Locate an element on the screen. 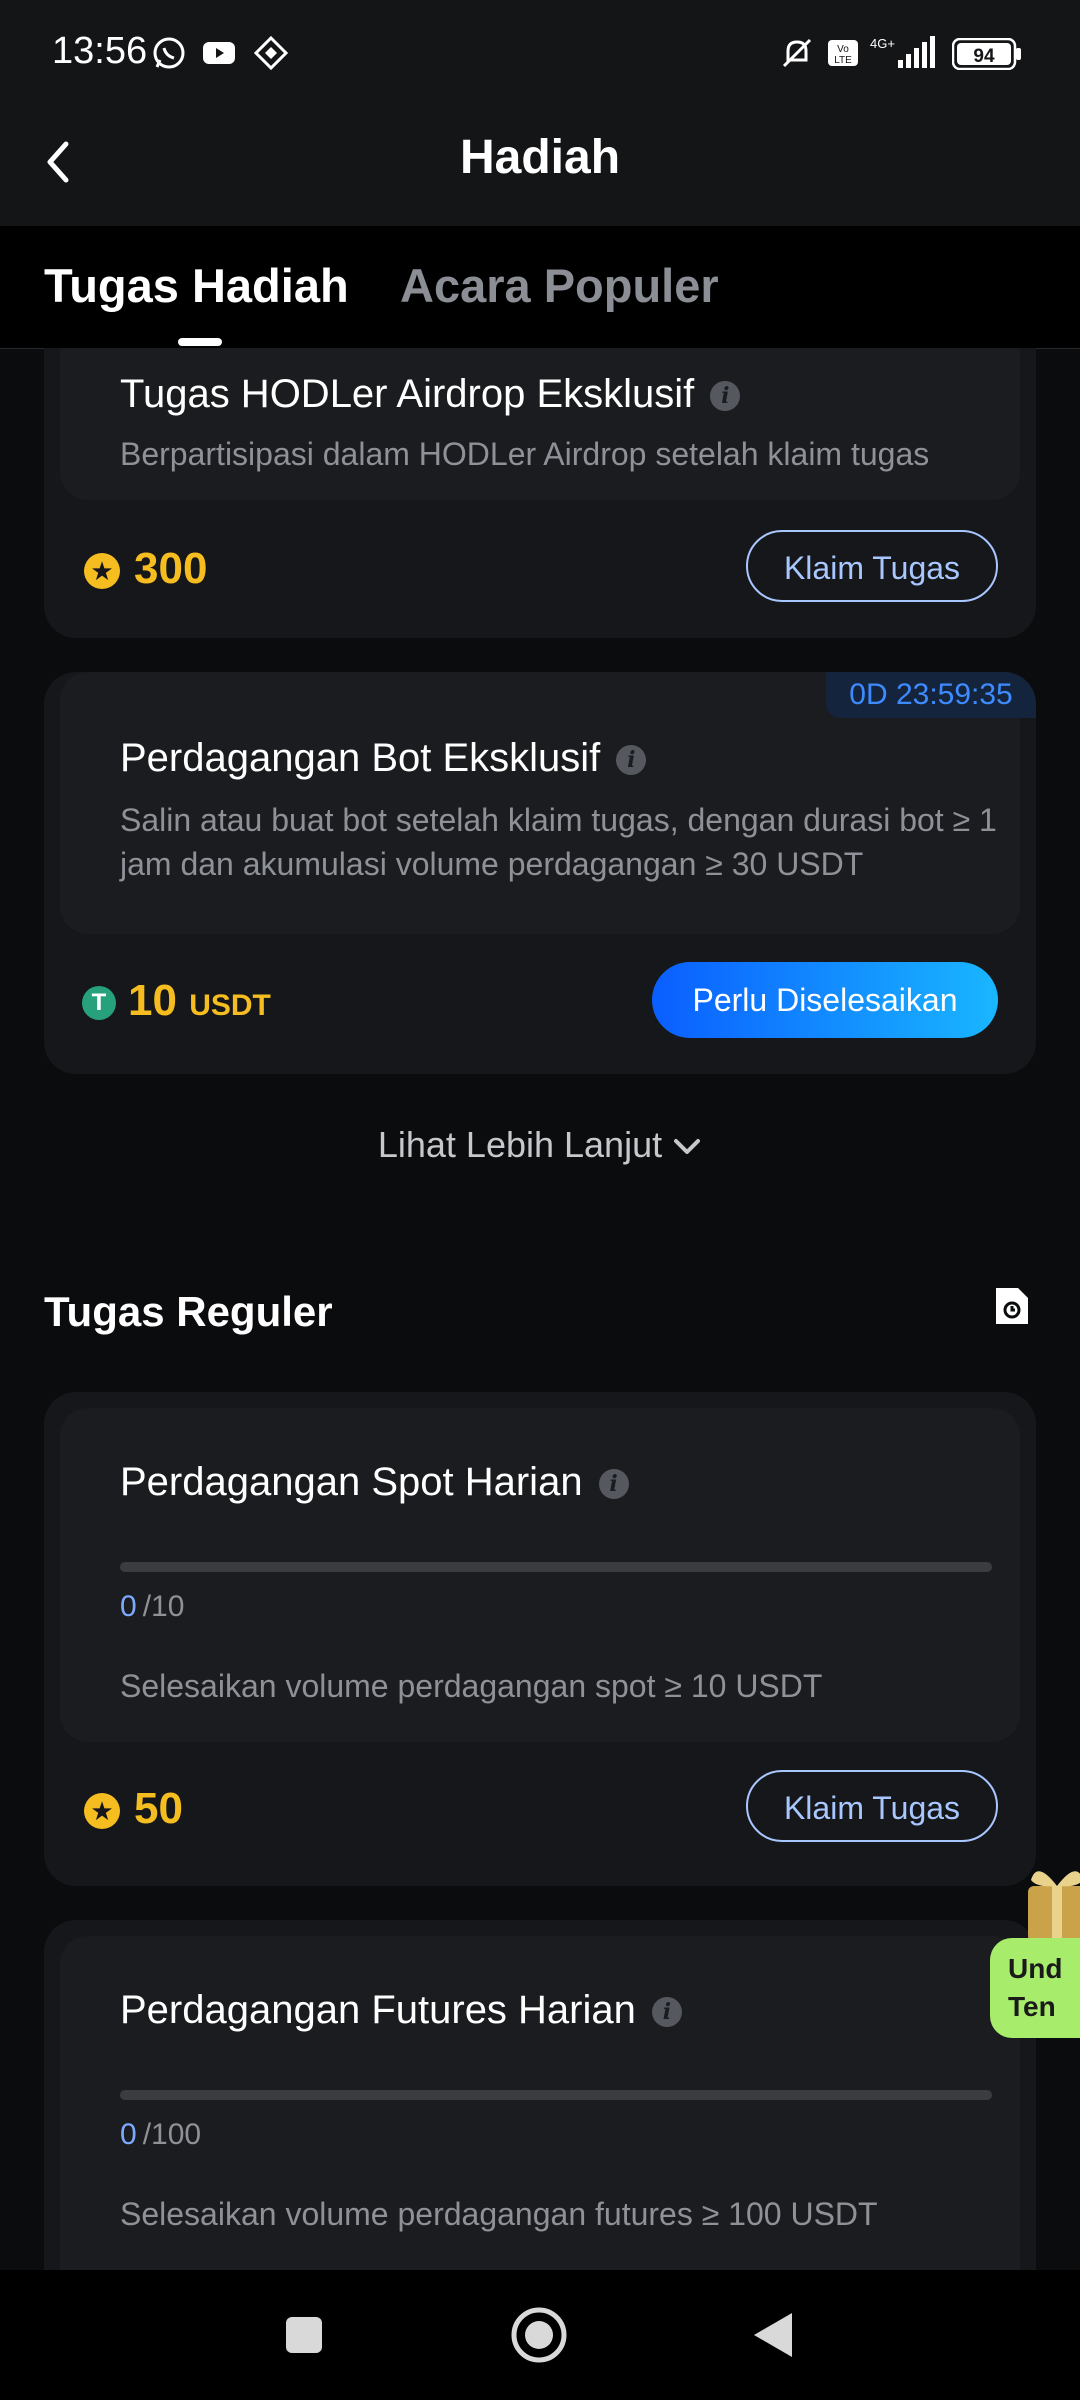 The height and width of the screenshot is (2400, 1080). recent-apps-icon is located at coordinates (304, 2335).